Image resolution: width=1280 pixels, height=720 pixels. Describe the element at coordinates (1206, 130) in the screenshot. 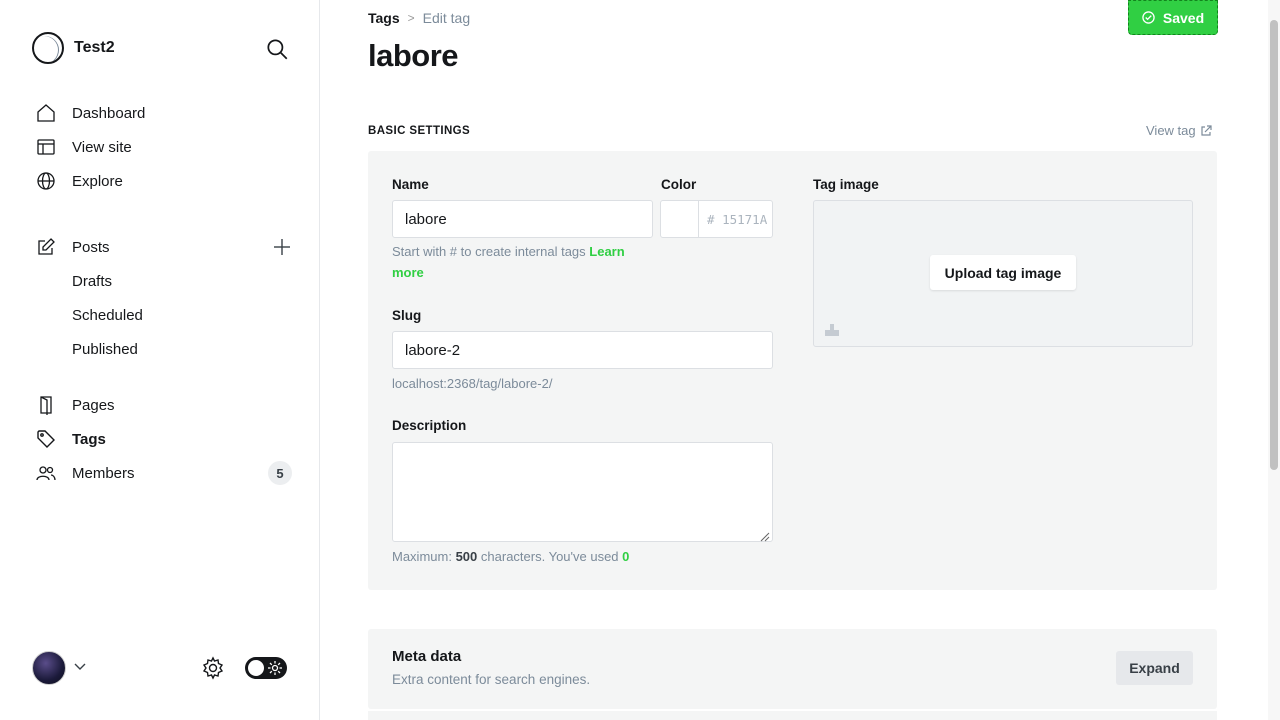

I see `external-link-icon` at that location.